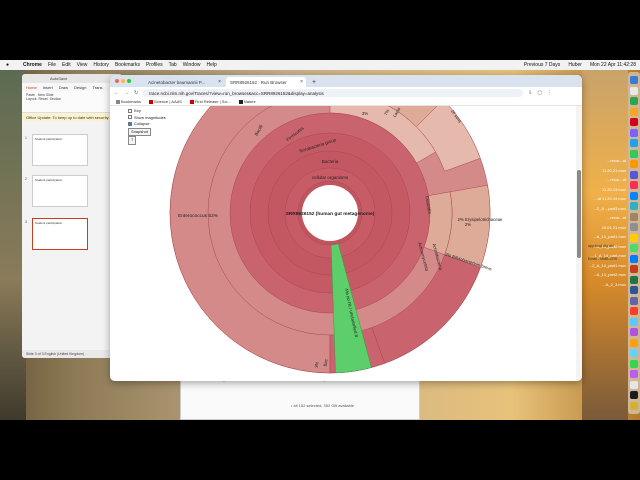 This screenshot has width=640, height=480. Describe the element at coordinates (60, 234) in the screenshot. I see `slide-thumbnail-selected: Student participation` at that location.